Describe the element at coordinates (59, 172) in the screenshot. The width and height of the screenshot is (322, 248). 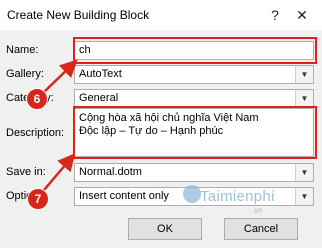
I see `arrow-to-description` at that location.